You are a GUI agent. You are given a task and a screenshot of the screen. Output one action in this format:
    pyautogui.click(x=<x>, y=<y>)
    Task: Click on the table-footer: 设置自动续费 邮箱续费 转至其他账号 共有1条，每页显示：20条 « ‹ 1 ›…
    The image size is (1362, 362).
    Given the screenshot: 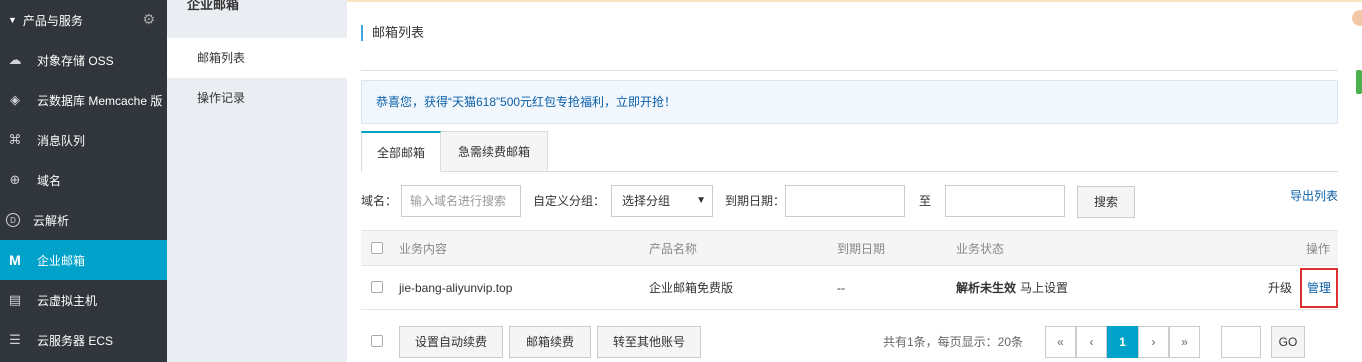 What is the action you would take?
    pyautogui.click(x=849, y=344)
    